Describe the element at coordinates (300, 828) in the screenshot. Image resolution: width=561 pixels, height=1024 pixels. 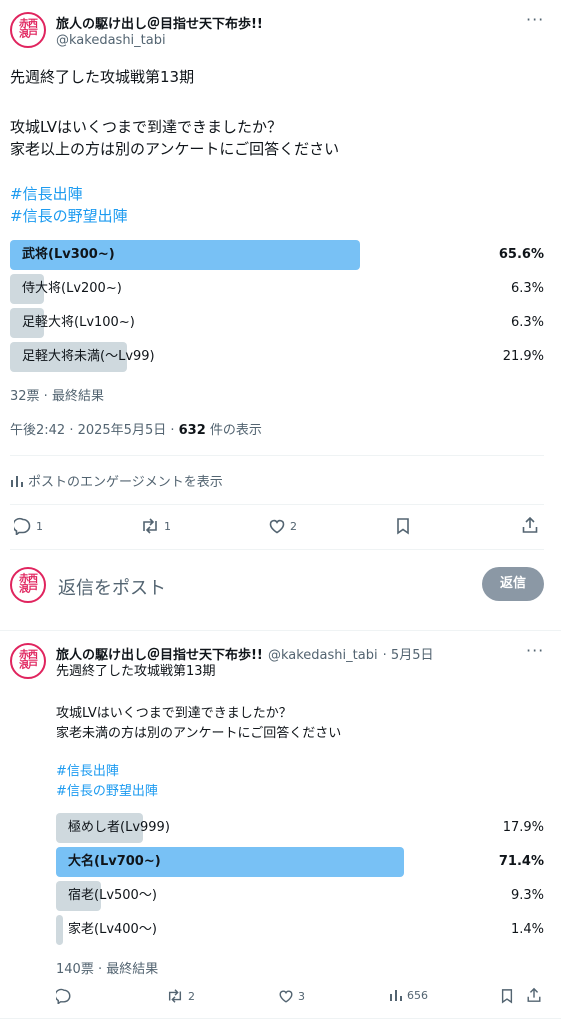
I see `poll-option: 極めし者(Lv999) 17.9%` at that location.